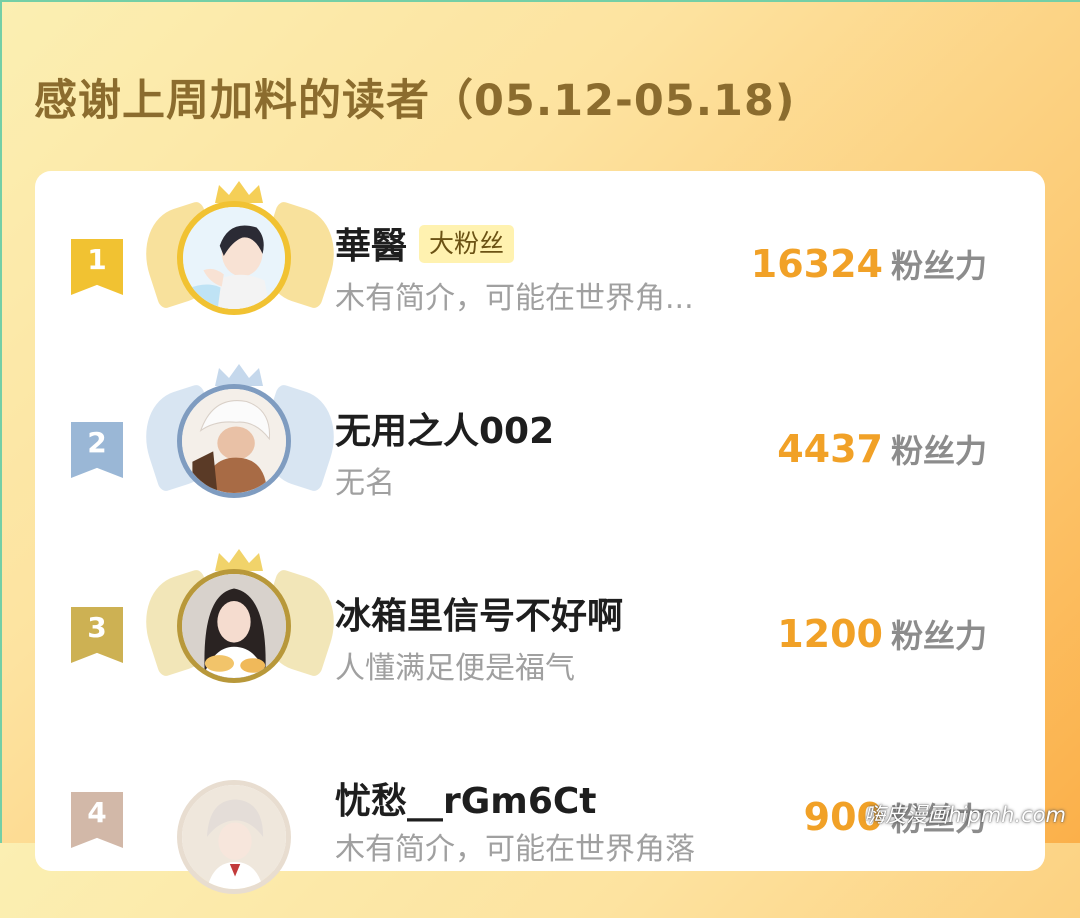  What do you see at coordinates (365, 483) in the screenshot?
I see `reader-desc-2: 无名` at bounding box center [365, 483].